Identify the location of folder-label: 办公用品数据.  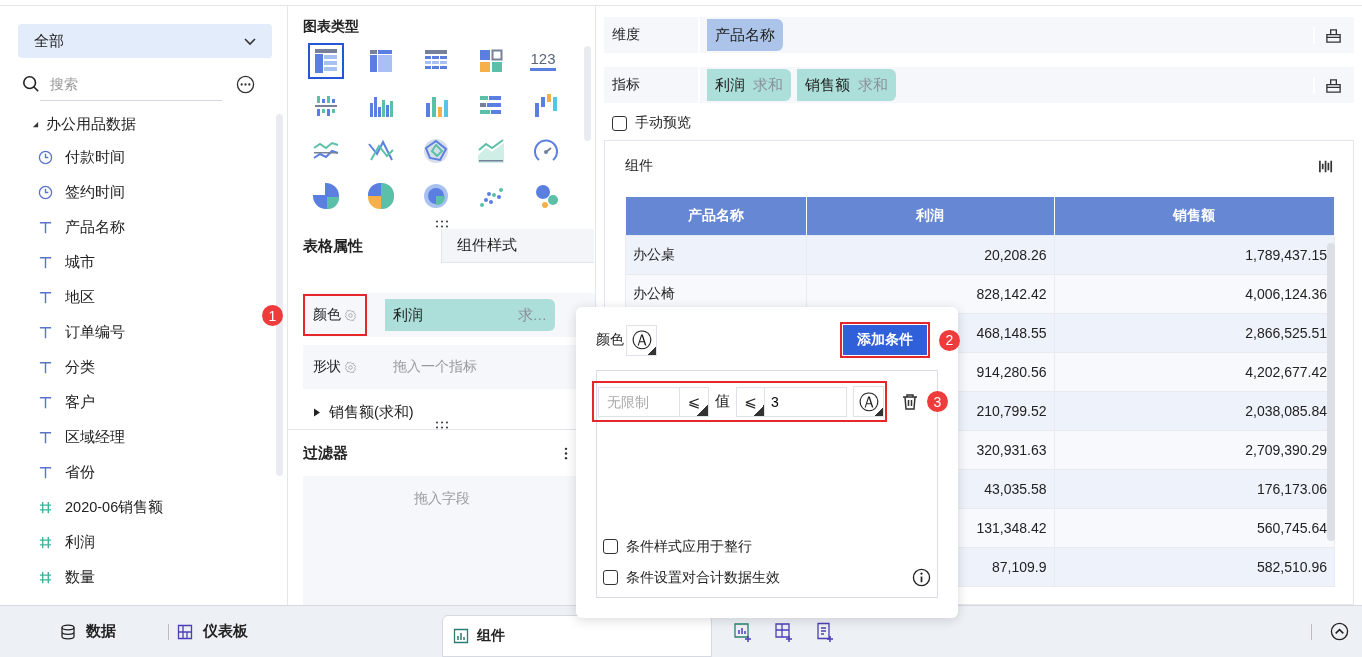
(91, 124).